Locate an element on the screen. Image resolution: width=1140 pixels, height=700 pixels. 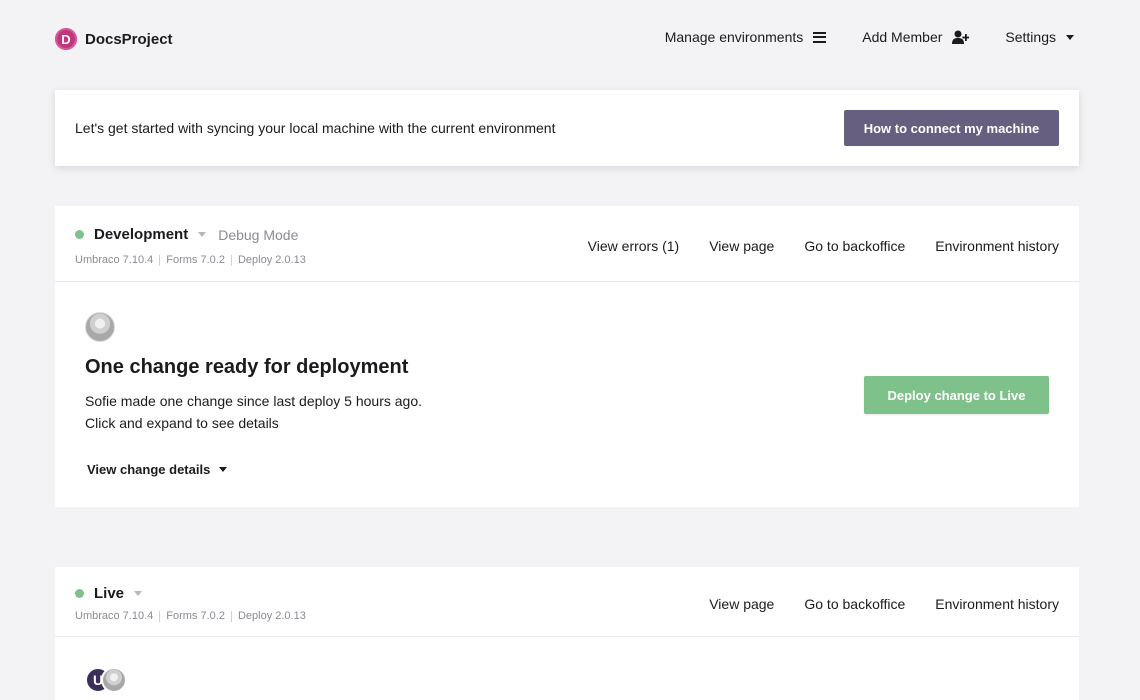
environment-title-row: Live is located at coordinates (109, 593).